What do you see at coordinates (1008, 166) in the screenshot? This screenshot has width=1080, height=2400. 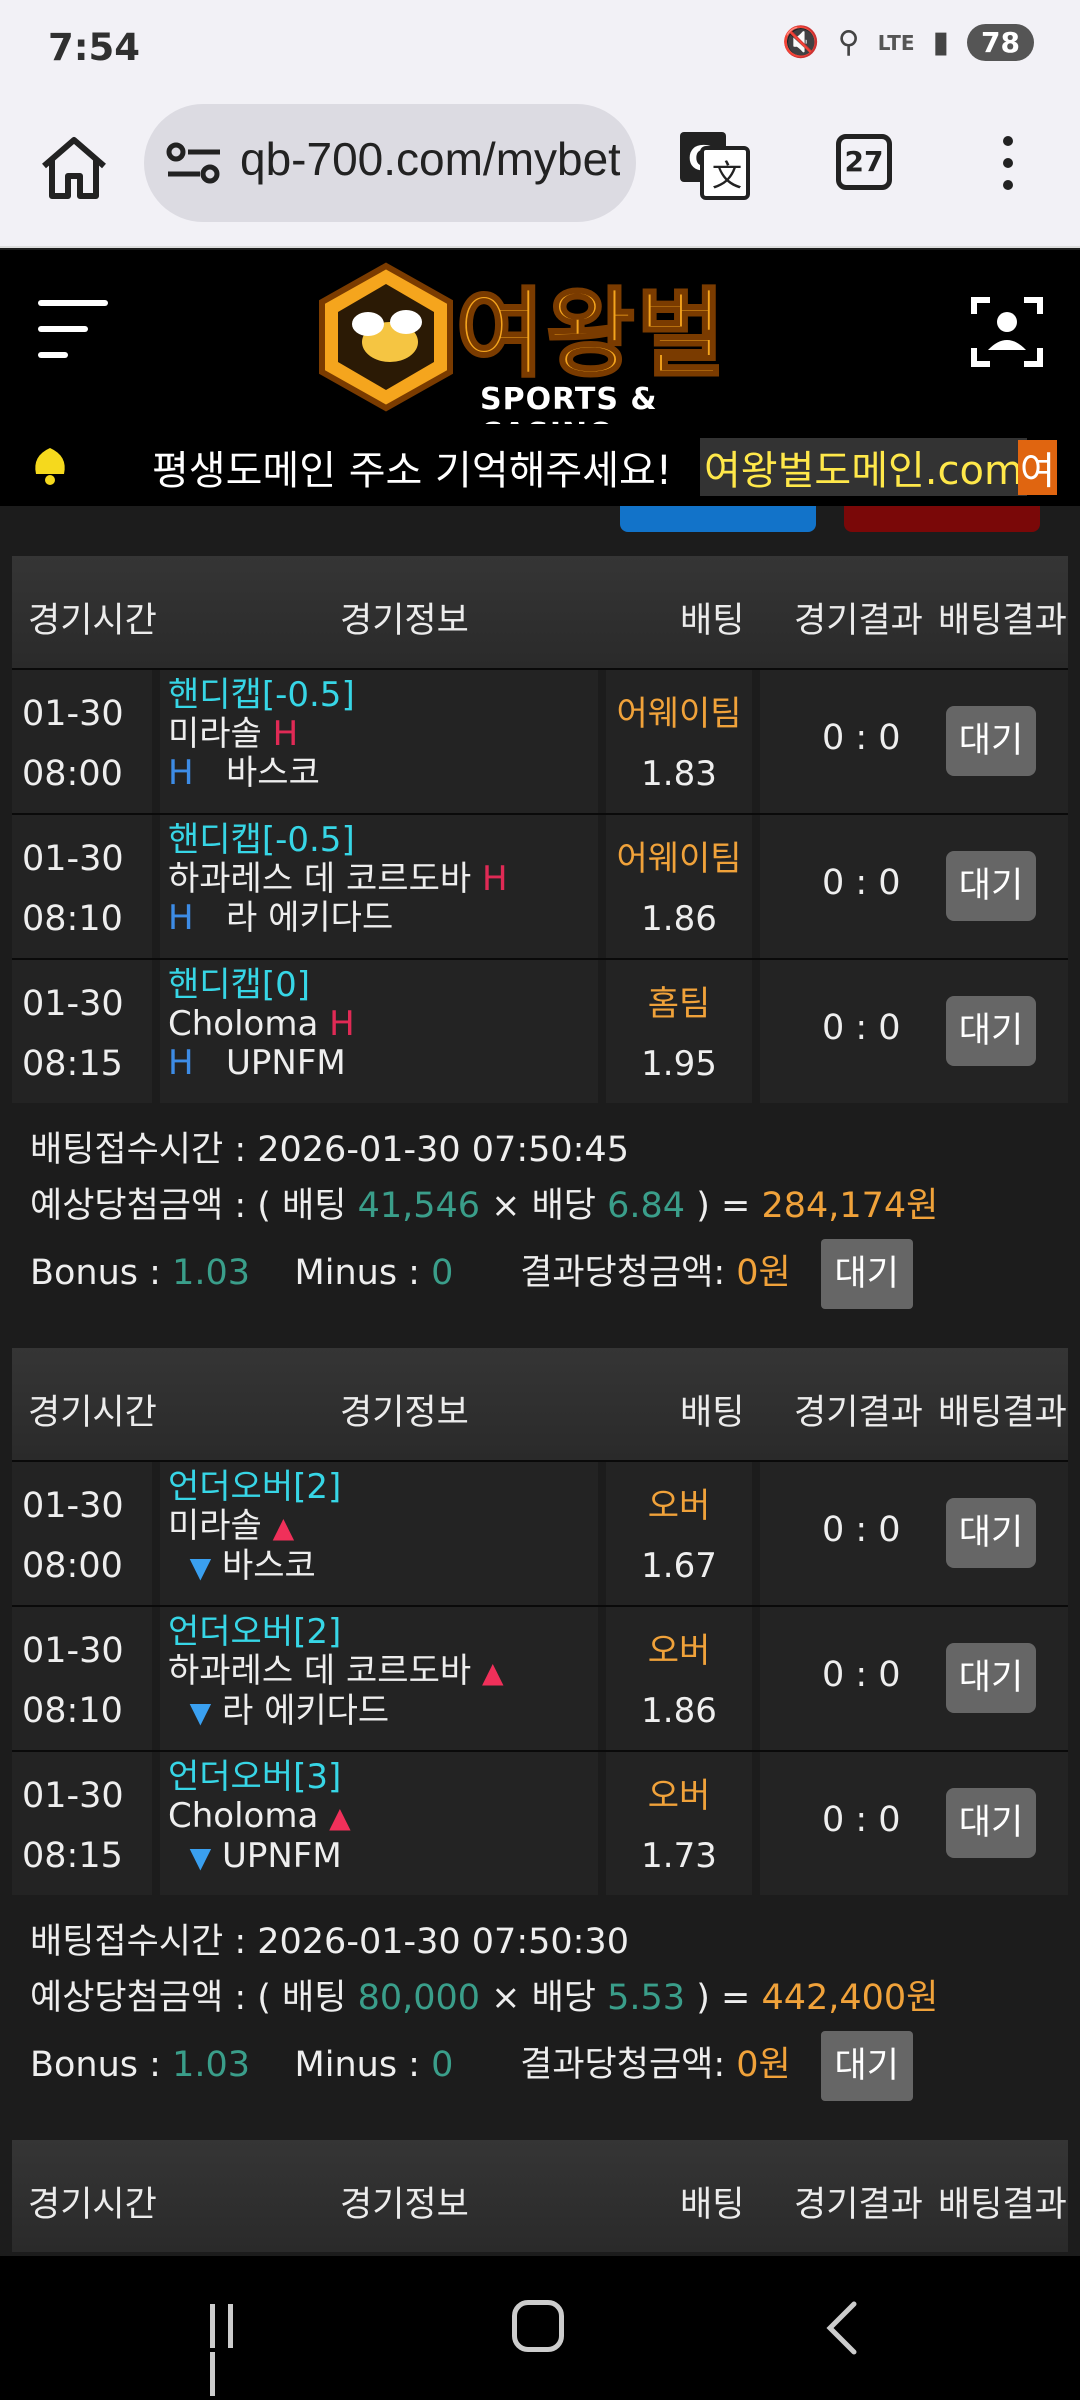 I see `more-menu-icon` at bounding box center [1008, 166].